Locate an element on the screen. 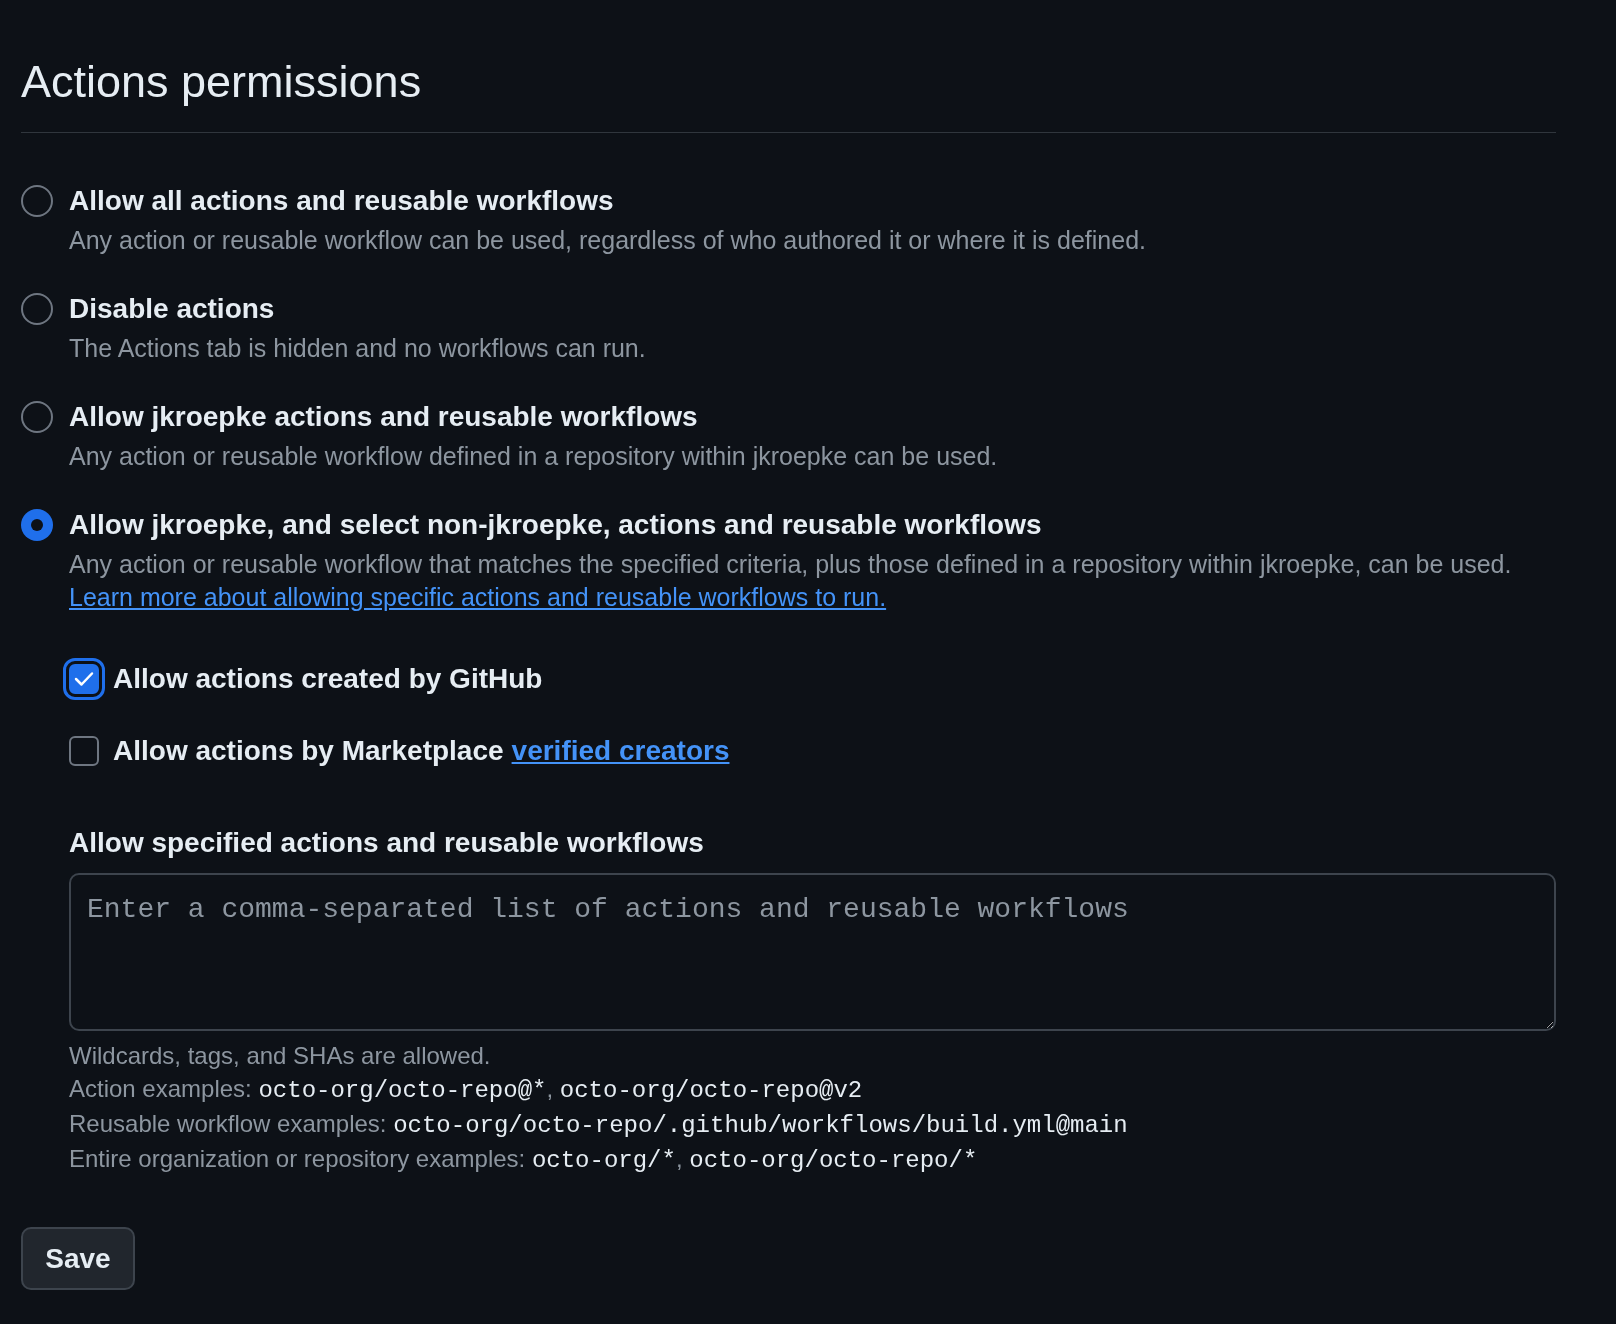 The image size is (1616, 1324). help-text: Wildcards, tags, and SHAs are allowed. is located at coordinates (280, 1056).